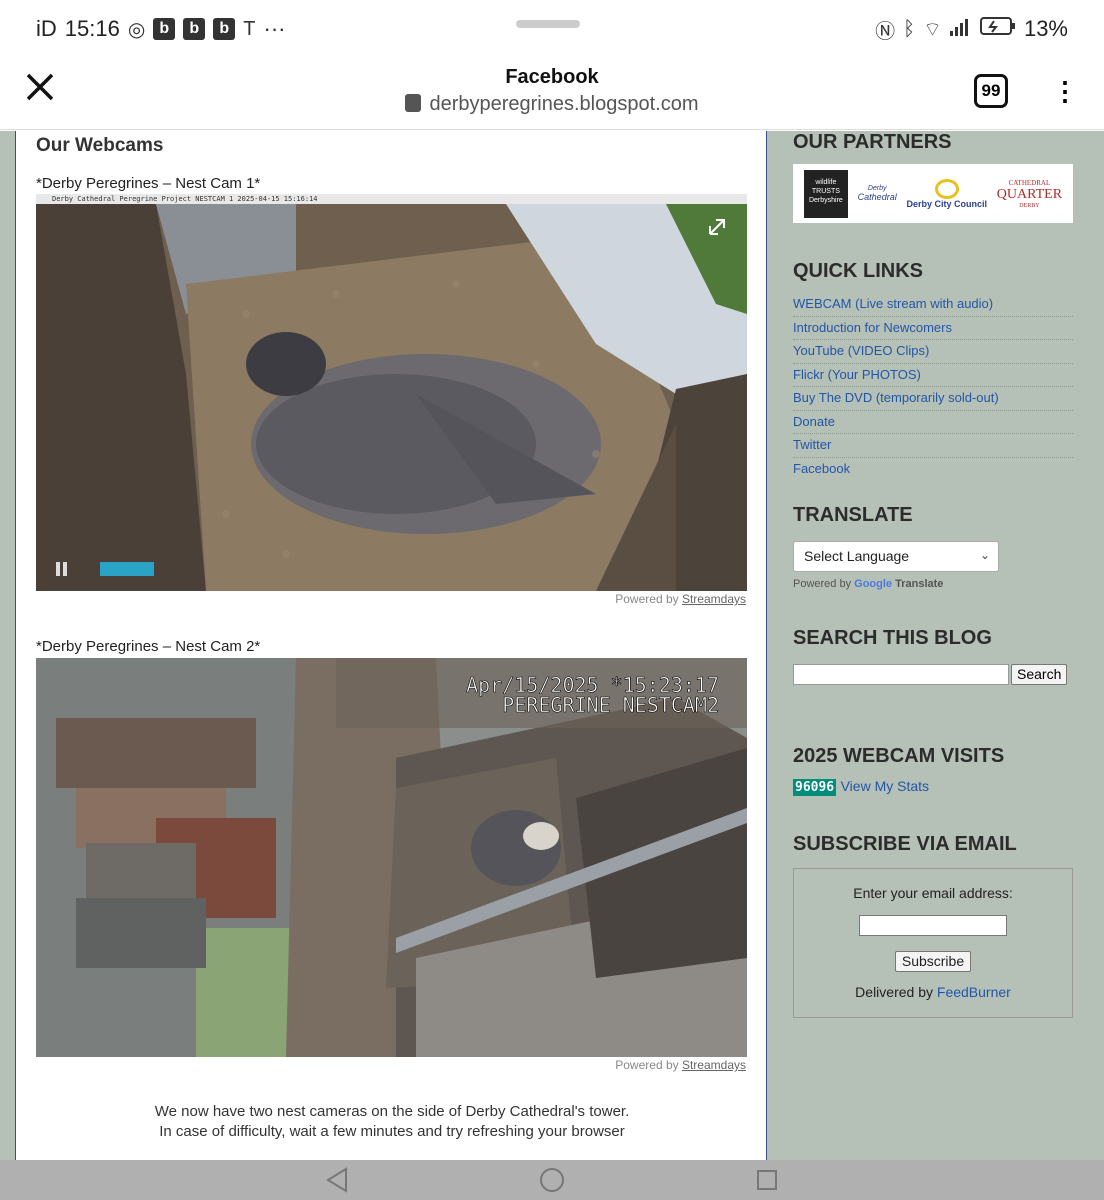 The width and height of the screenshot is (1104, 1200). What do you see at coordinates (610, 705) in the screenshot?
I see `cam2-overlay-line2: PEREGRINE NESTCAM2` at bounding box center [610, 705].